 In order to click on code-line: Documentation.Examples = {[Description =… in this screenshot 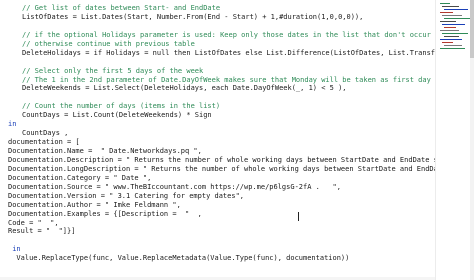, I will do `click(218, 214)`.